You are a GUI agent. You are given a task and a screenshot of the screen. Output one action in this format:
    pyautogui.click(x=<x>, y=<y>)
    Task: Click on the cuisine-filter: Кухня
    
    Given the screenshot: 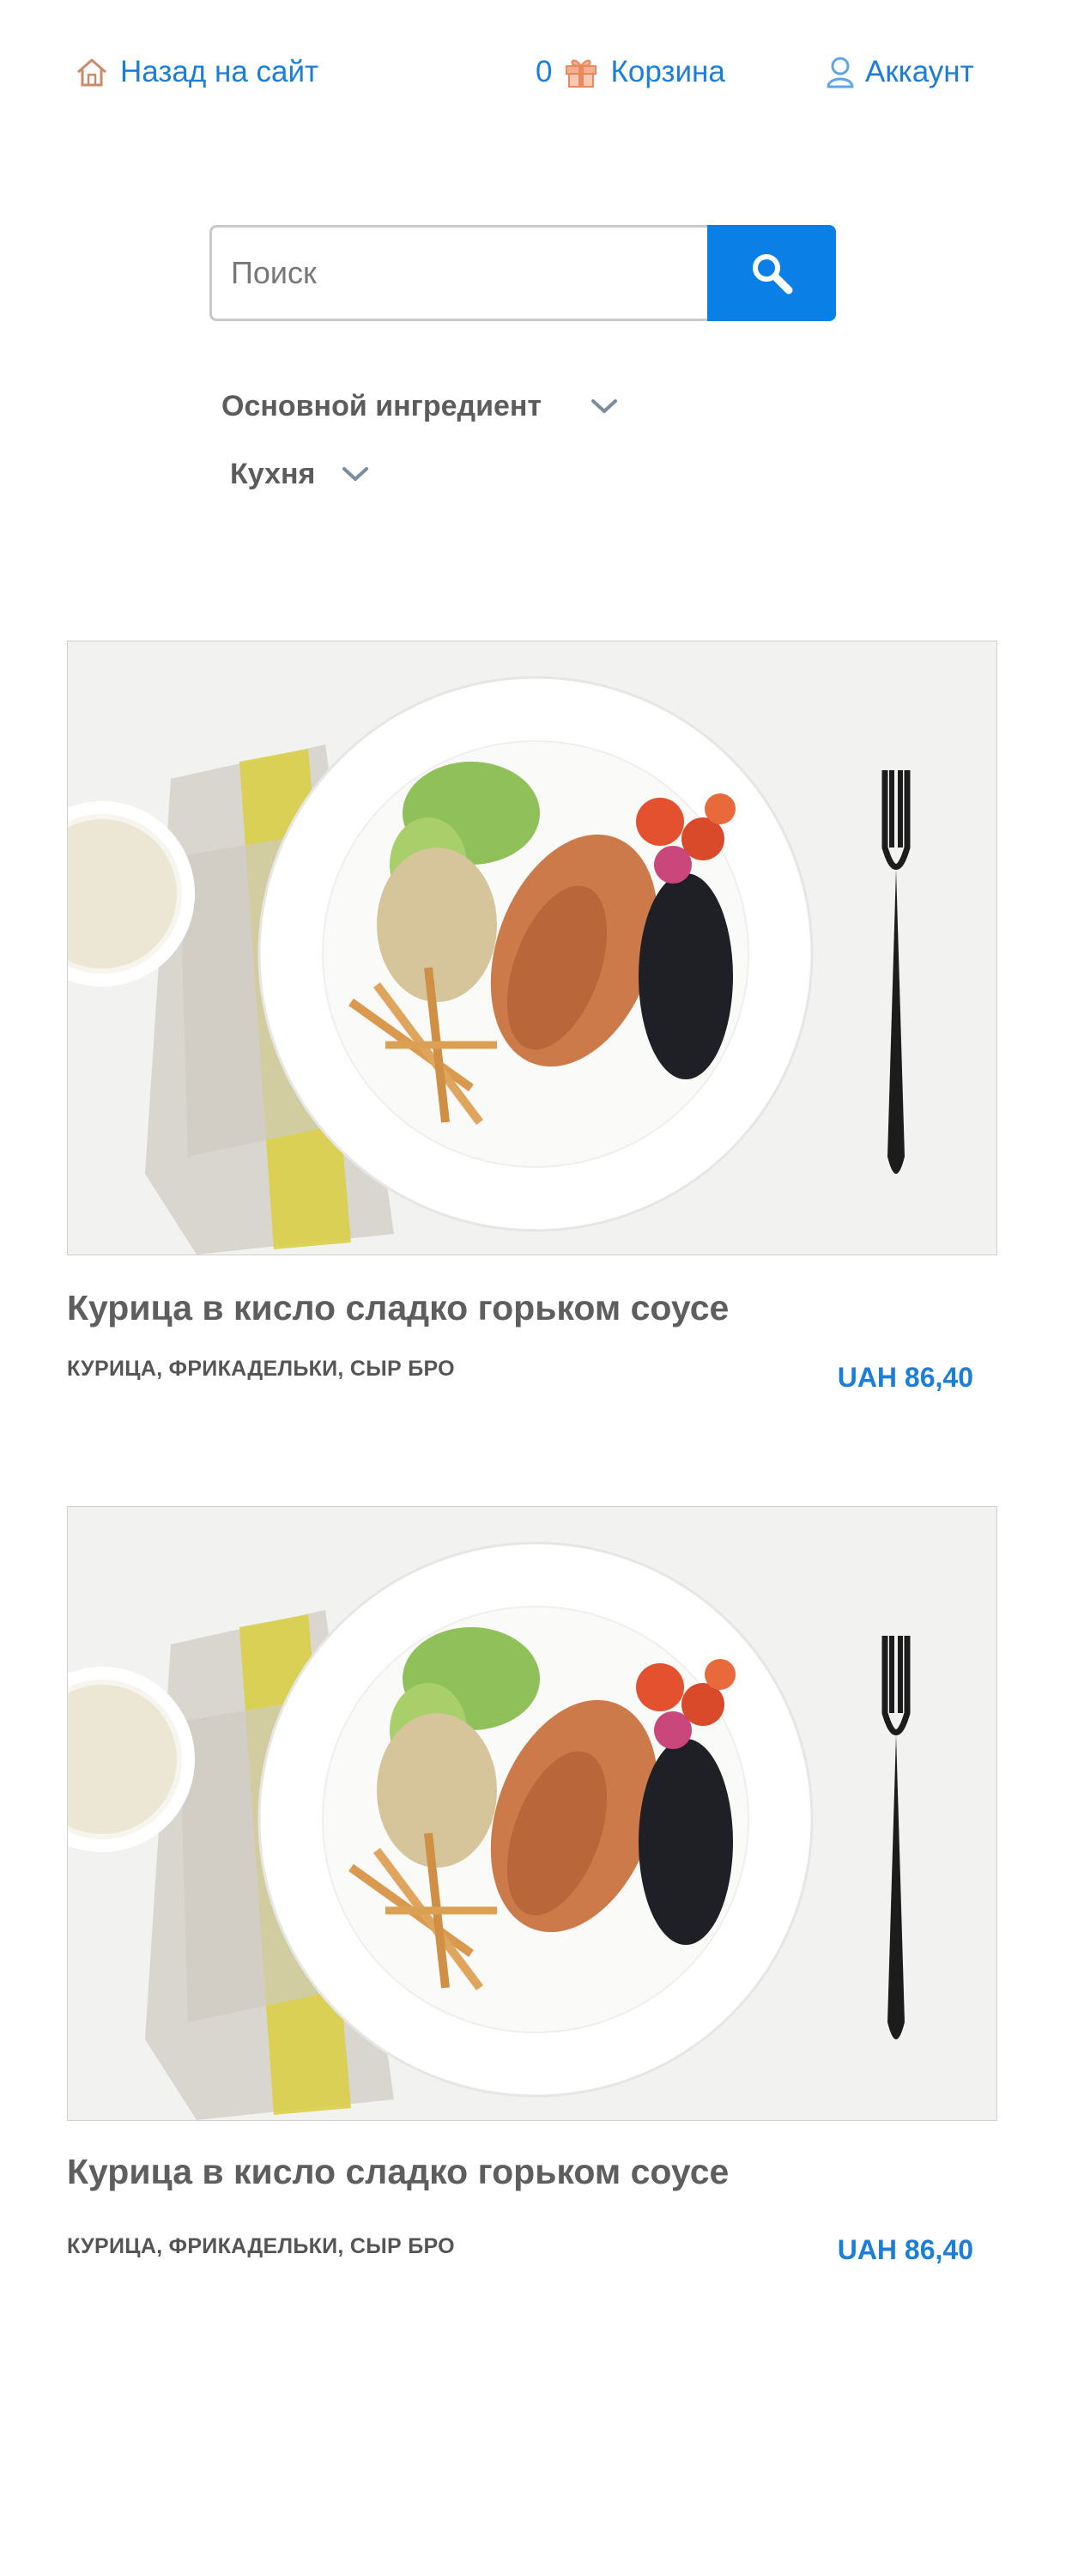 What is the action you would take?
    pyautogui.click(x=300, y=474)
    